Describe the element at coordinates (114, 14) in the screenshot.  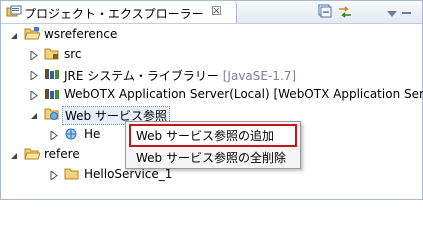
I see `view-tab-title: プロジェクト・エクスプローラー` at that location.